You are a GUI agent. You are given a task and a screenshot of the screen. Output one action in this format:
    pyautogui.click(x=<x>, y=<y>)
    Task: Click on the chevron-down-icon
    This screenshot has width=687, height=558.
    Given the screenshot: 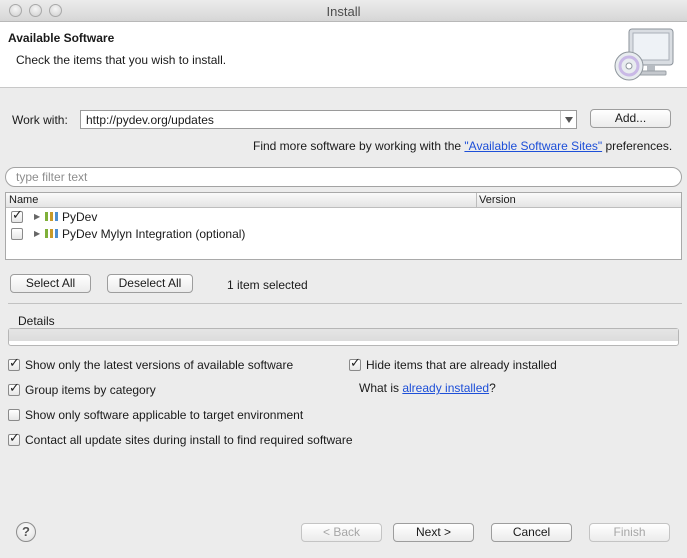 What is the action you would take?
    pyautogui.click(x=568, y=119)
    